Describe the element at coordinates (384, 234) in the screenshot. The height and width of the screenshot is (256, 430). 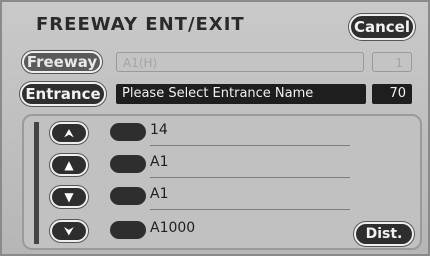
I see `dist-button: Dist.` at that location.